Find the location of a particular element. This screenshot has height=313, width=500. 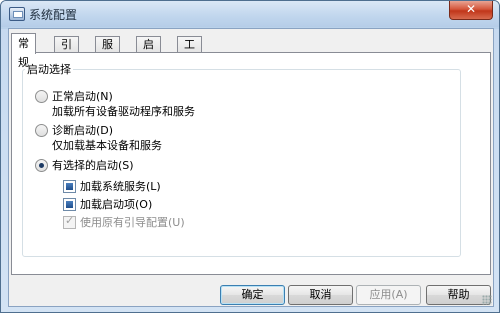

tab-tools: 工具 is located at coordinates (189, 51).